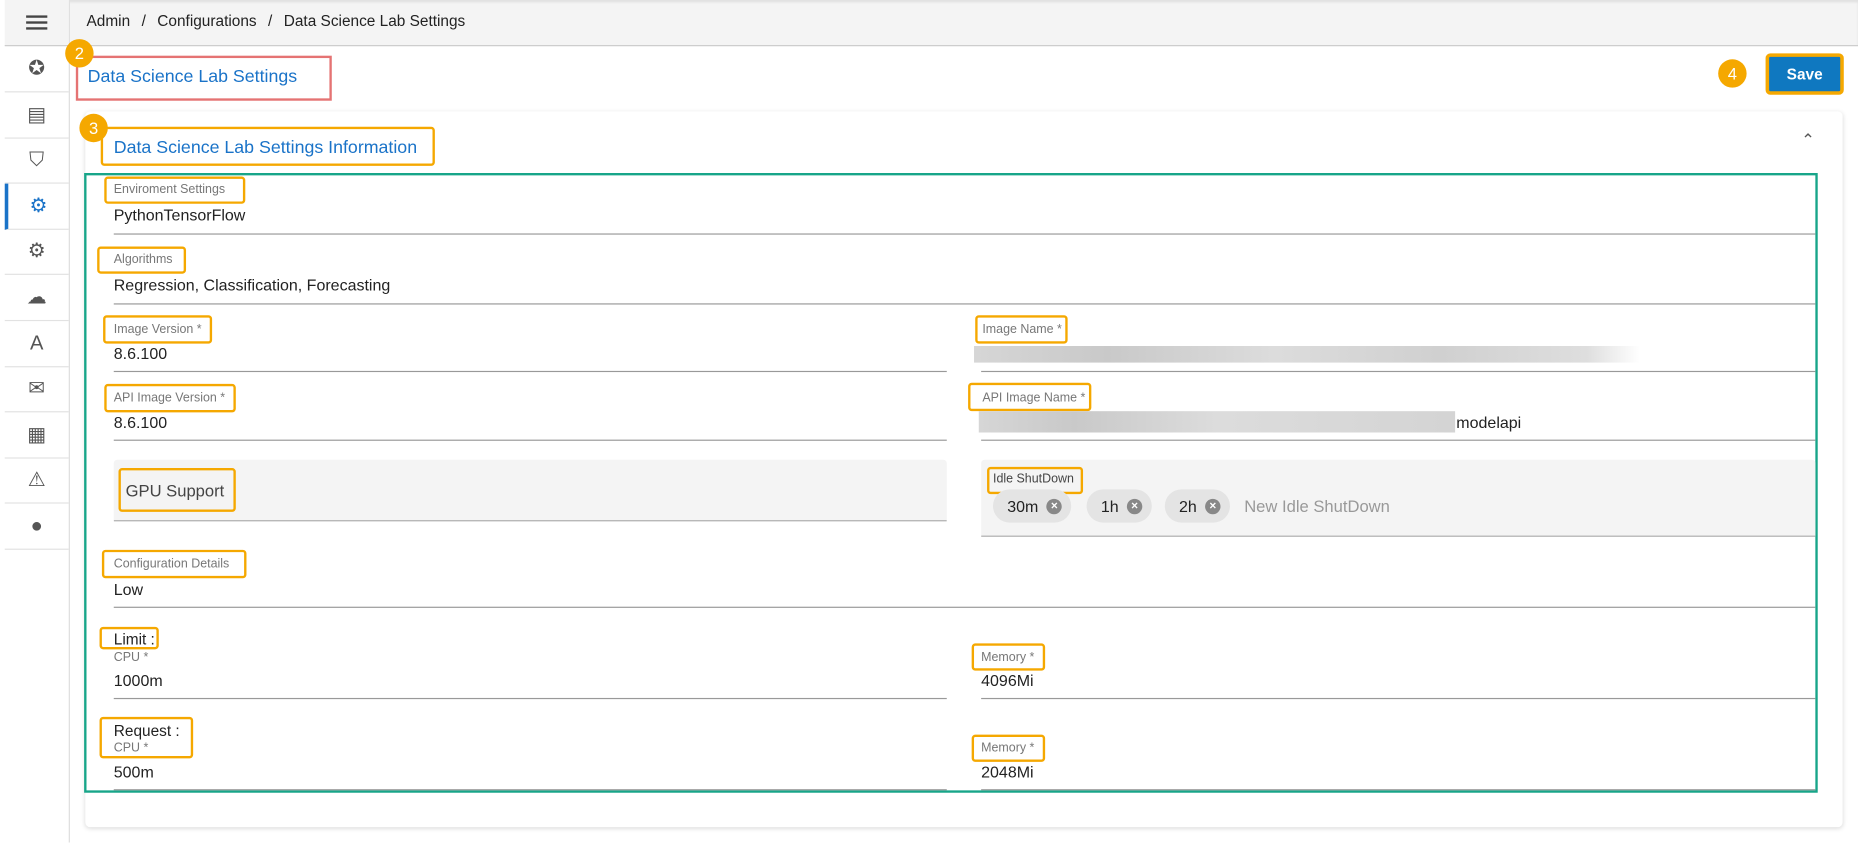 The image size is (1858, 843). What do you see at coordinates (171, 564) in the screenshot?
I see `configuration-details-label: Configuration Details` at bounding box center [171, 564].